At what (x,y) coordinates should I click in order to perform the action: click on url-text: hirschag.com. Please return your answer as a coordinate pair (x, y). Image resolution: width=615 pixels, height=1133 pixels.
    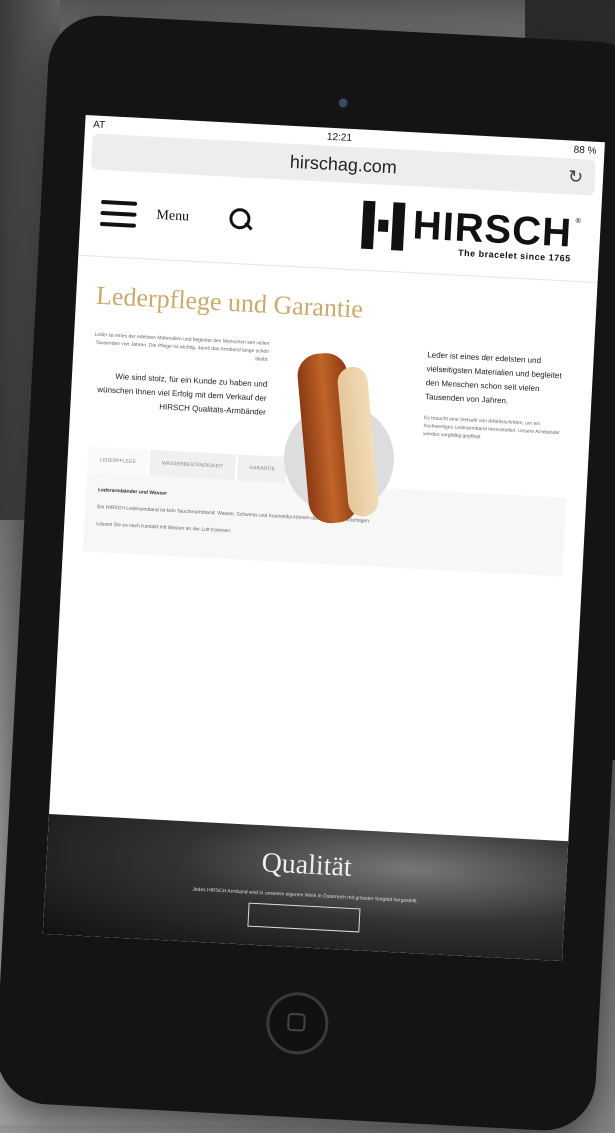
    Looking at the image, I should click on (343, 164).